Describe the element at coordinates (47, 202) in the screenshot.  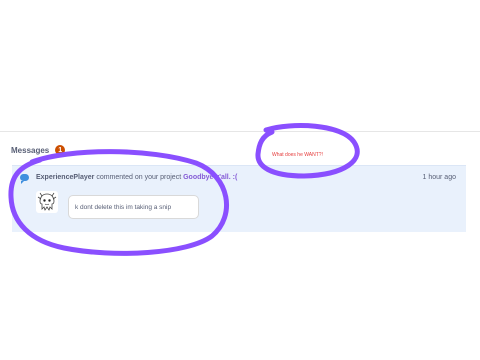
I see `avatar` at that location.